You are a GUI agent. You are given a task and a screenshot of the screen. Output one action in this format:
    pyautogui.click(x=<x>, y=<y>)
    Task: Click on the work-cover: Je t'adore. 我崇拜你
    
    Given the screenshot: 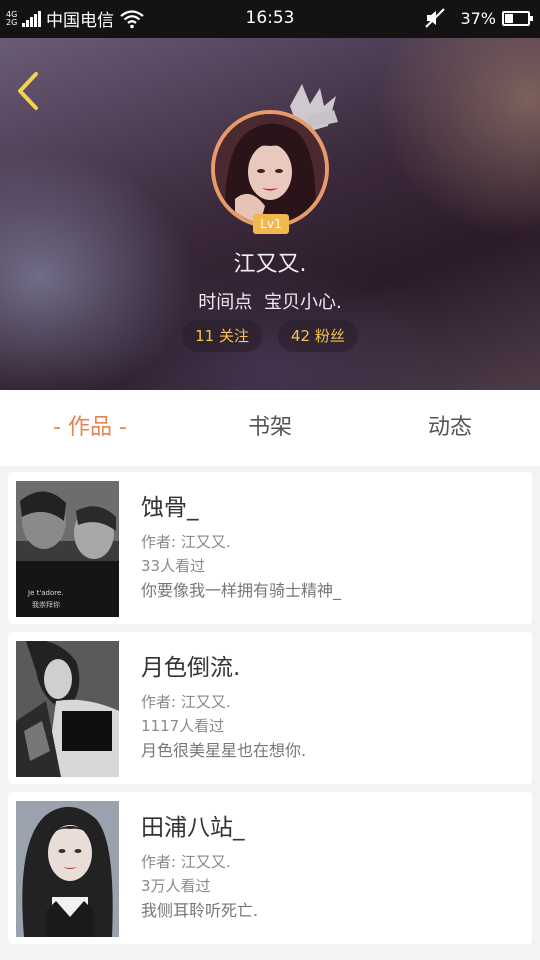 What is the action you would take?
    pyautogui.click(x=67, y=549)
    